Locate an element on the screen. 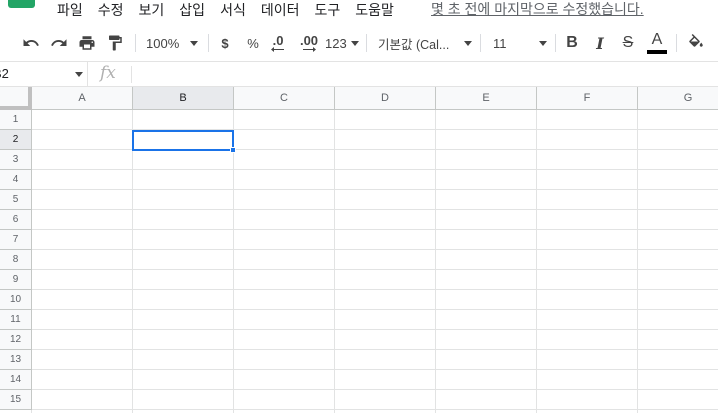 This screenshot has width=718, height=413. menu-view: 보기 is located at coordinates (152, 10).